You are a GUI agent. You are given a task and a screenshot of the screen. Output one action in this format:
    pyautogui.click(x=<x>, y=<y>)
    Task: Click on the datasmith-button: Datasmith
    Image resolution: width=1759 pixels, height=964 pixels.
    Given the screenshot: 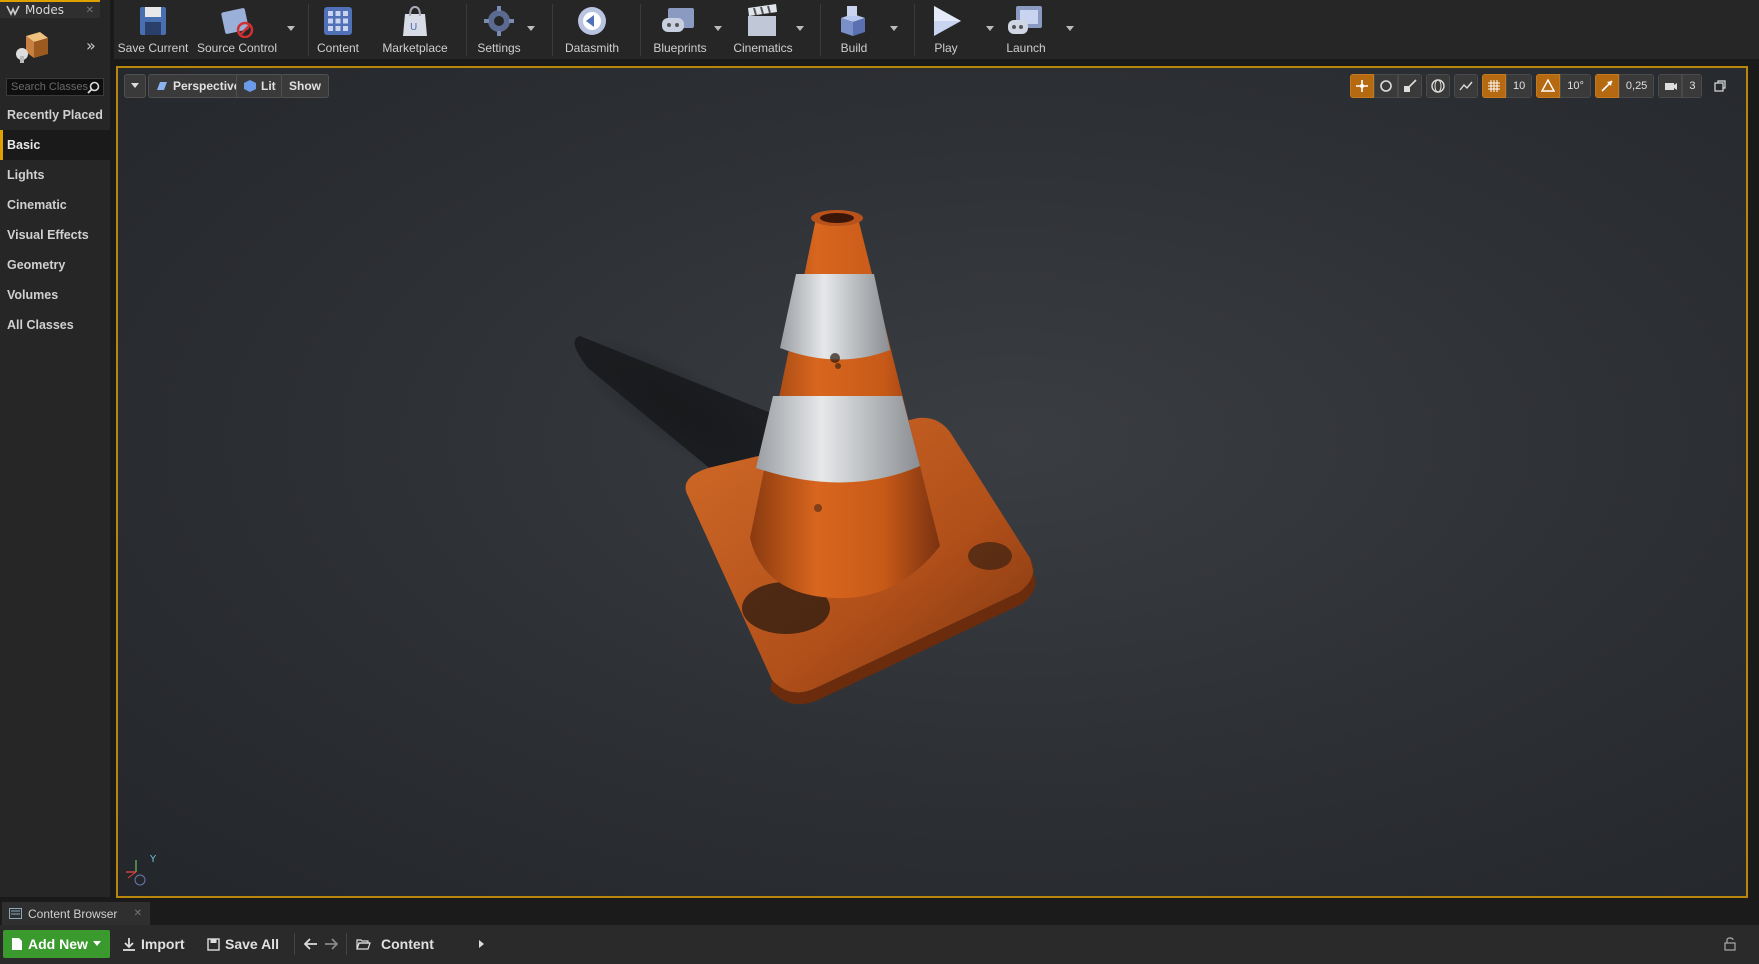 What is the action you would take?
    pyautogui.click(x=592, y=29)
    